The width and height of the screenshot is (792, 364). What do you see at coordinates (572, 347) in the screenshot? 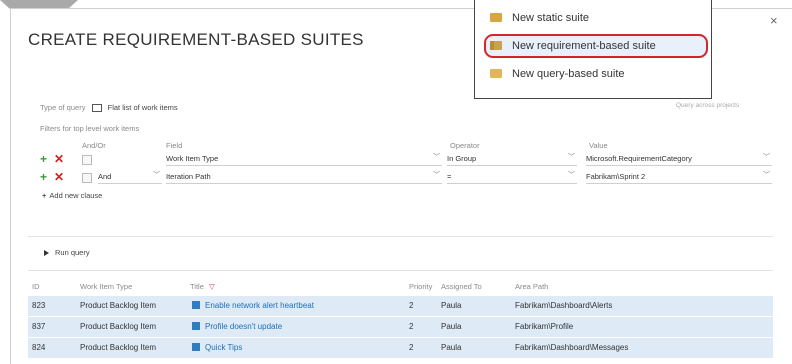
I see `cell-area: Fabrikam\Dashboard\Messages` at bounding box center [572, 347].